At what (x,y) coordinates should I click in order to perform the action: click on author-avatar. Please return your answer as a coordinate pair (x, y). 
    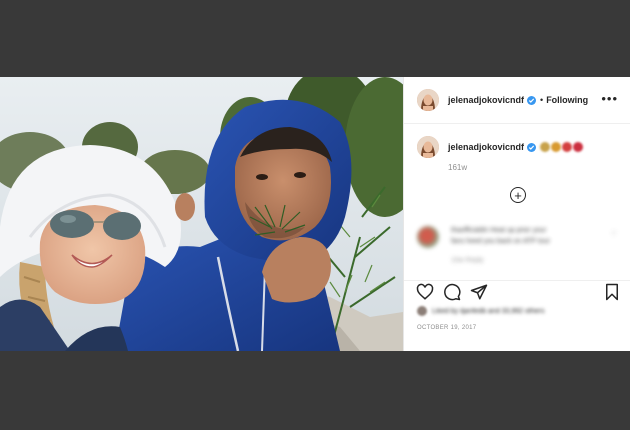
    Looking at the image, I should click on (428, 100).